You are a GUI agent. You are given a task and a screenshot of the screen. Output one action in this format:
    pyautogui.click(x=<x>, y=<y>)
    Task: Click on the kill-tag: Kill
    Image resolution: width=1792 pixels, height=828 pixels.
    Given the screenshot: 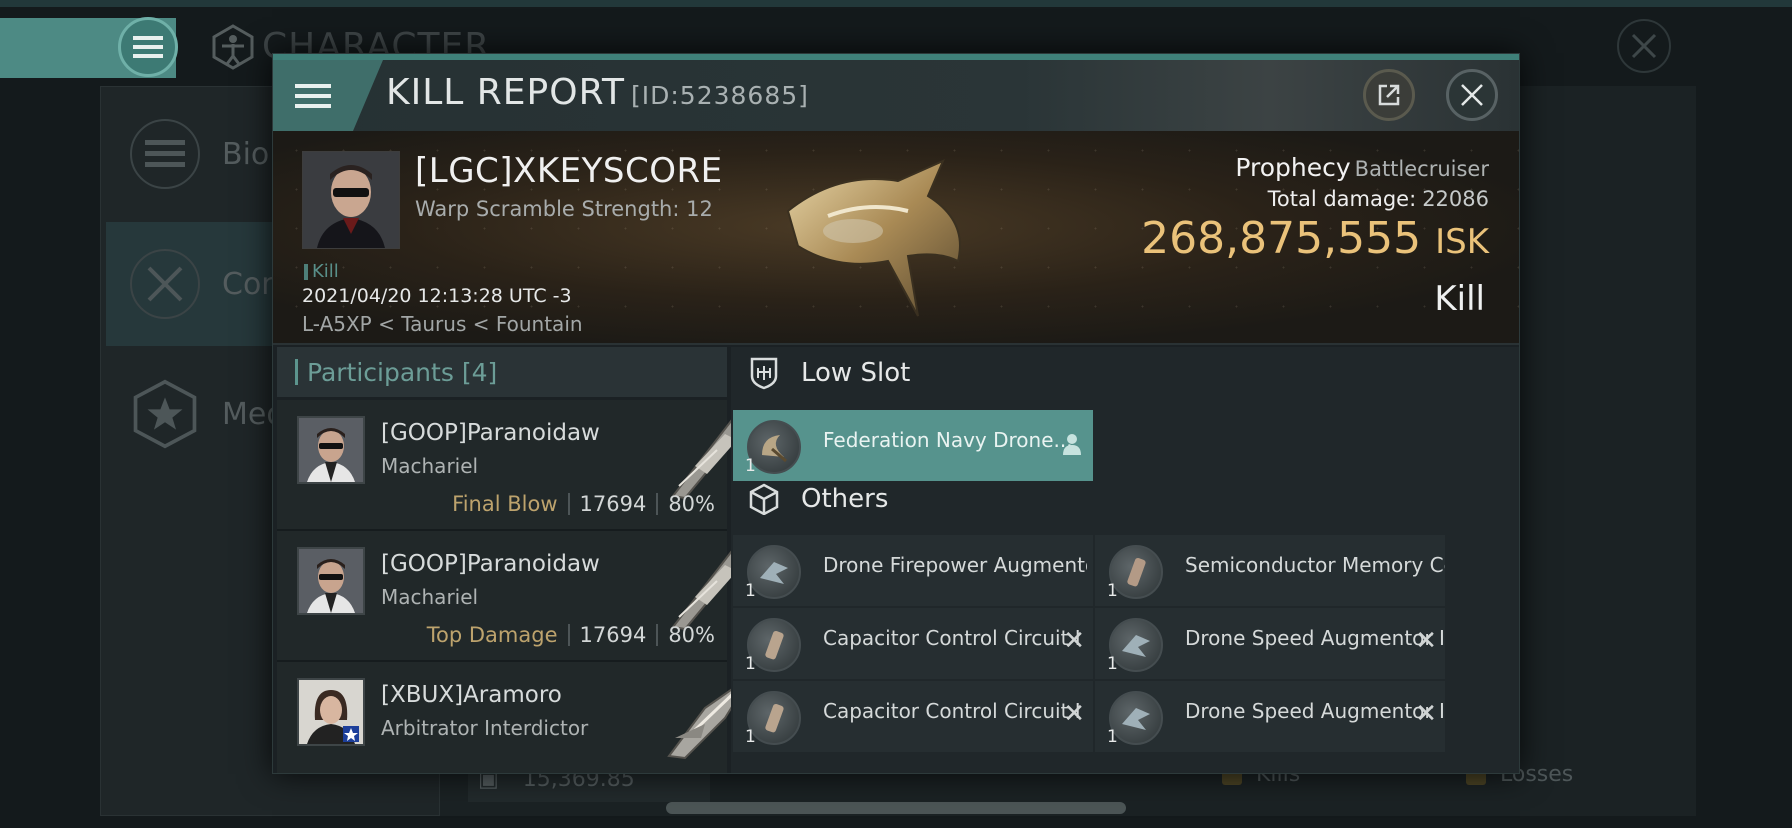 What is the action you would take?
    pyautogui.click(x=321, y=271)
    